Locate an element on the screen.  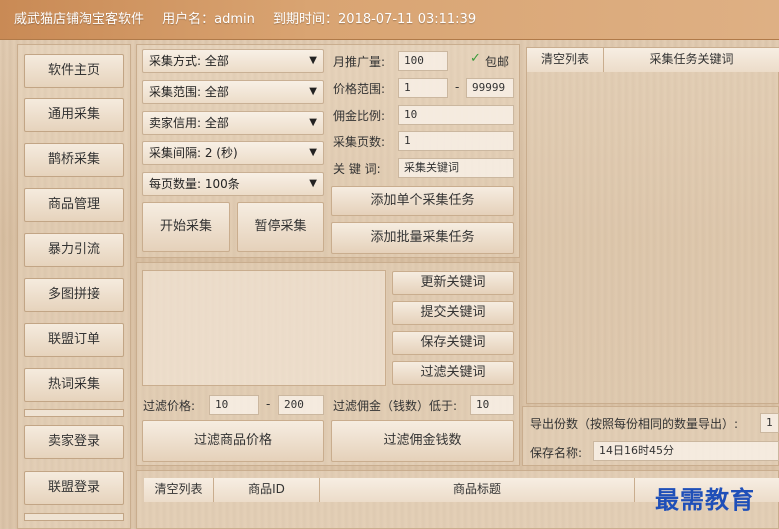
filter-price-label: 过滤价格: is located at coordinates (169, 406).